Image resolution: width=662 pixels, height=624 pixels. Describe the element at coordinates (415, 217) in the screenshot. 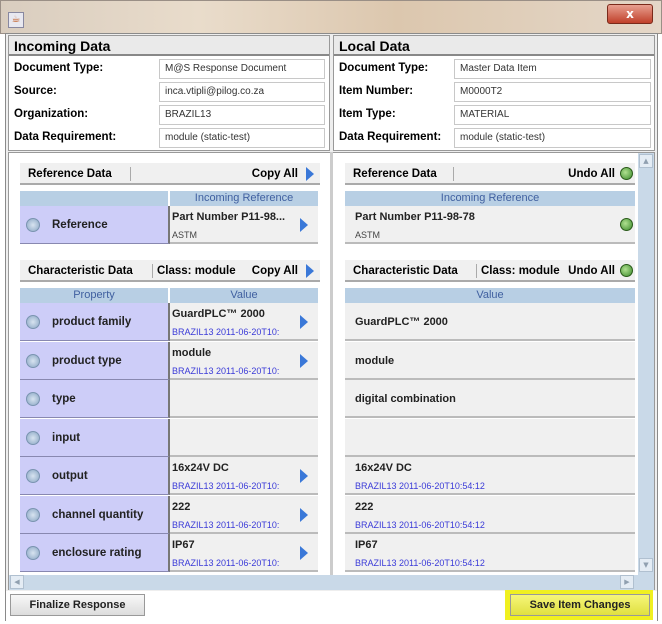

I see `reference-value: Part Number P11-98-78` at that location.